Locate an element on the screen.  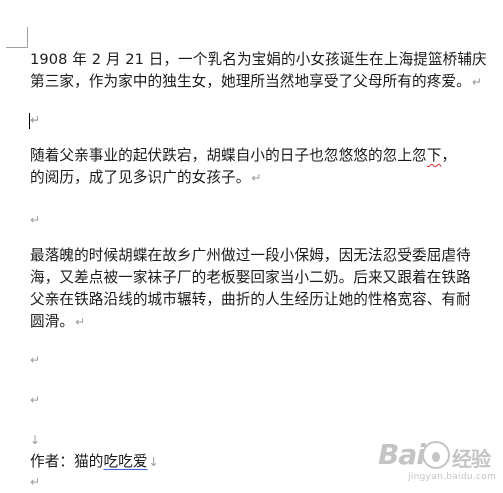
line-text: 的阅历，成了见多识广的女孩子。 is located at coordinates (140, 177).